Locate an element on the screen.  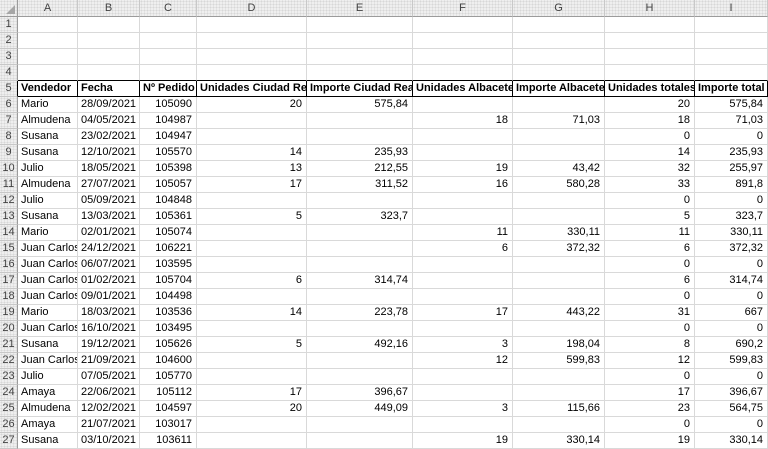
cell-E3 is located at coordinates (360, 57).